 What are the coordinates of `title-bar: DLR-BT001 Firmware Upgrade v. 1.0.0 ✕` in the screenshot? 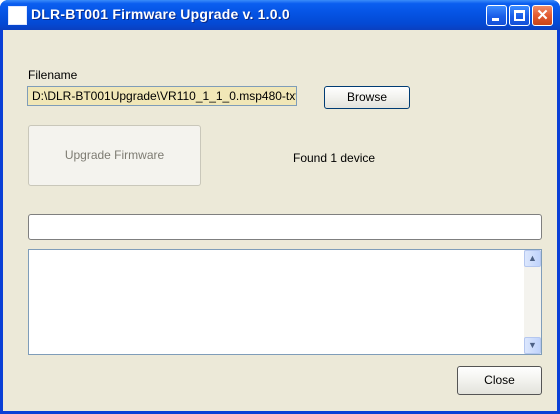 It's located at (280, 15).